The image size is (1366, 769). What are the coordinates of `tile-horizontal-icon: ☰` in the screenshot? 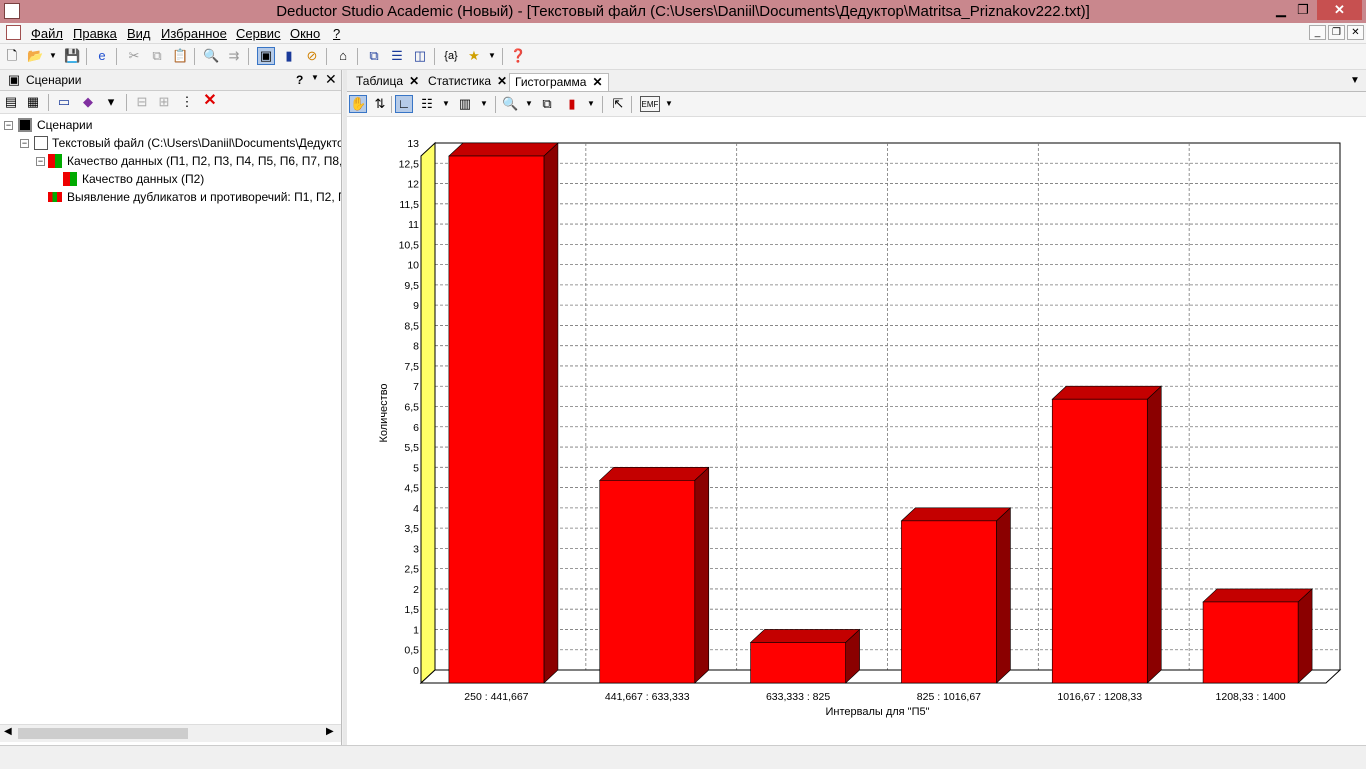 It's located at (397, 56).